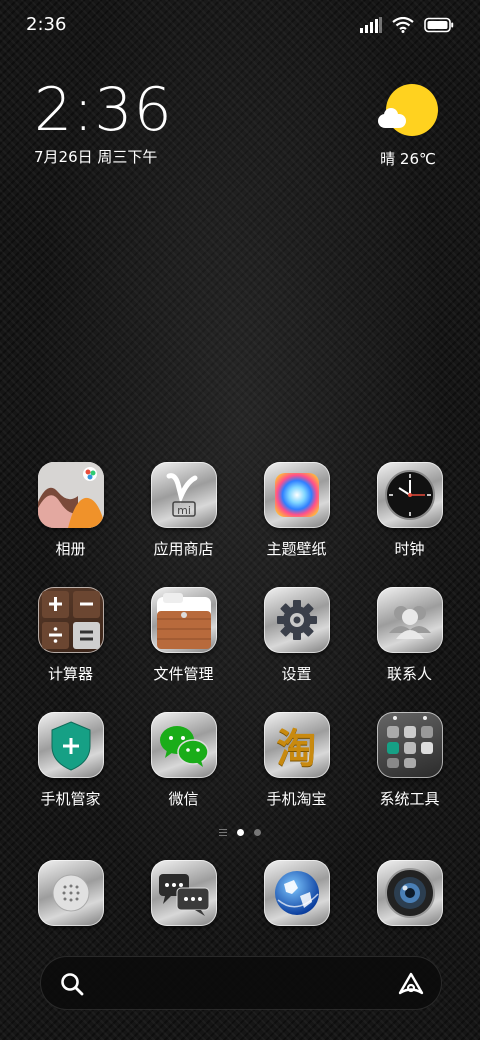  What do you see at coordinates (183, 620) in the screenshot?
I see `file-manager-icon` at bounding box center [183, 620].